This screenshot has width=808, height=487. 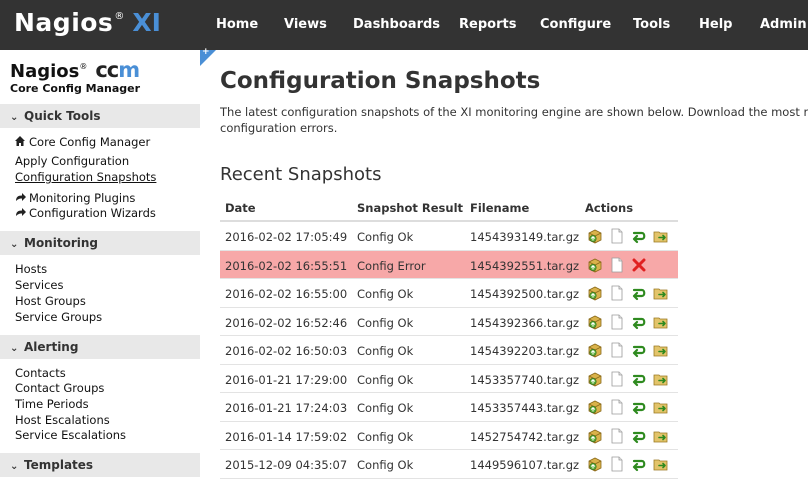 What do you see at coordinates (119, 16) in the screenshot?
I see `logo-registered-mark: ®` at bounding box center [119, 16].